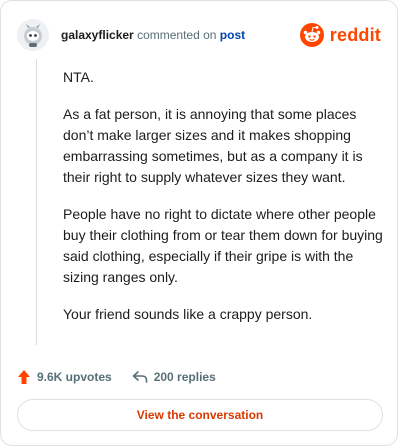 The image size is (400, 448). What do you see at coordinates (97, 35) in the screenshot?
I see `username-link: galaxyflicker` at bounding box center [97, 35].